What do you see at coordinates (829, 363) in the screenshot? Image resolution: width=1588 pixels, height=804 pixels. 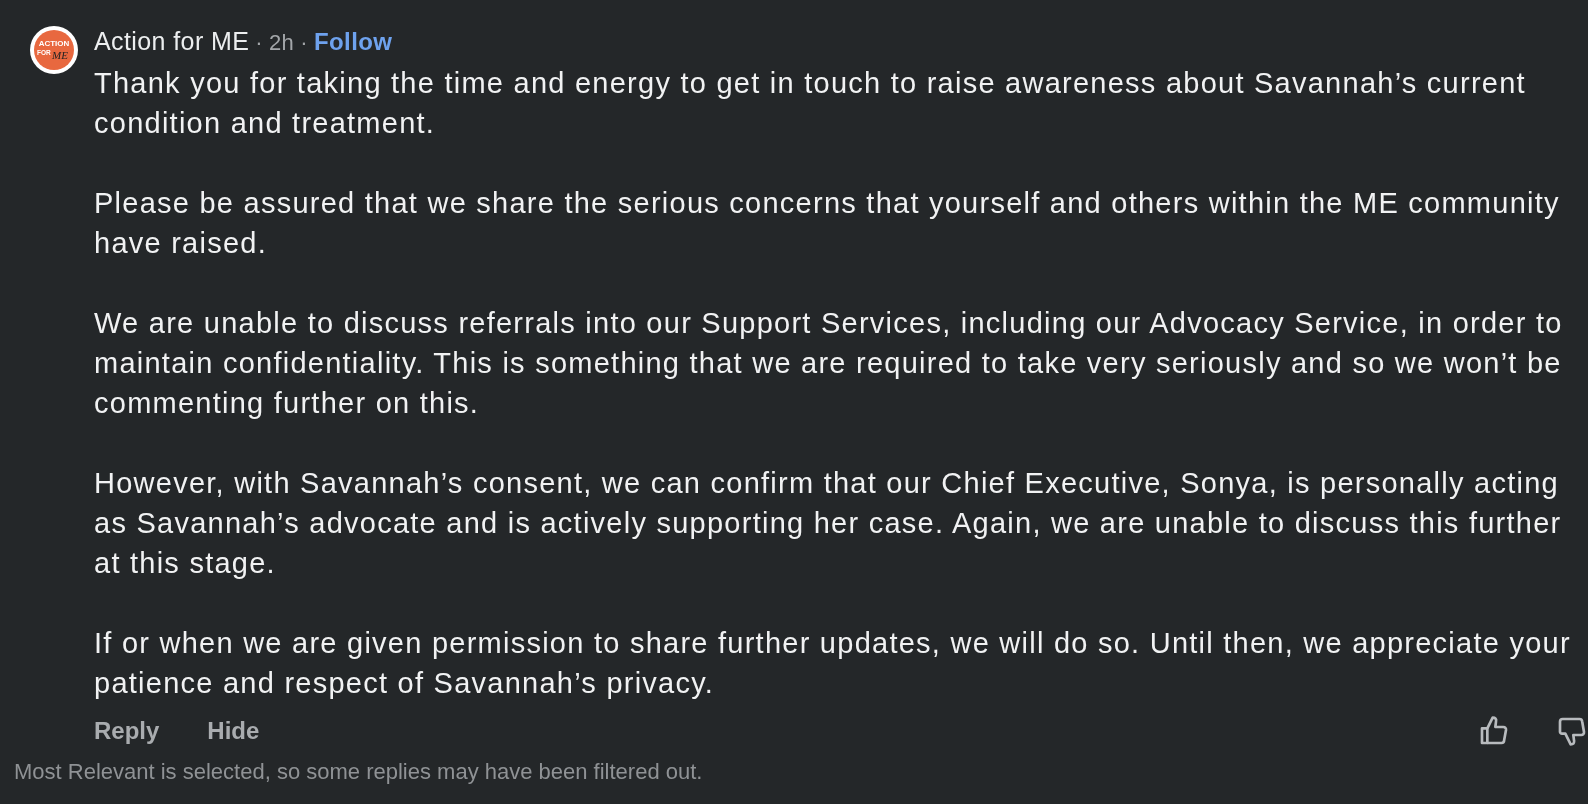 I see `comment-paragraph: We are unable to discuss referrals into our Support Services, including our Advocacy Service, in order to maintain confidentiality. This is something that we are required to take very seriously and so we won’t be commenting further on this.` at bounding box center [829, 363].